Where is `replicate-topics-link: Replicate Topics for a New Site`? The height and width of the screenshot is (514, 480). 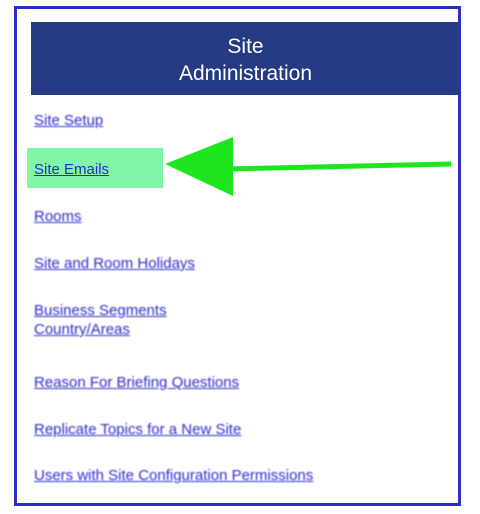 replicate-topics-link: Replicate Topics for a New Site is located at coordinates (137, 429).